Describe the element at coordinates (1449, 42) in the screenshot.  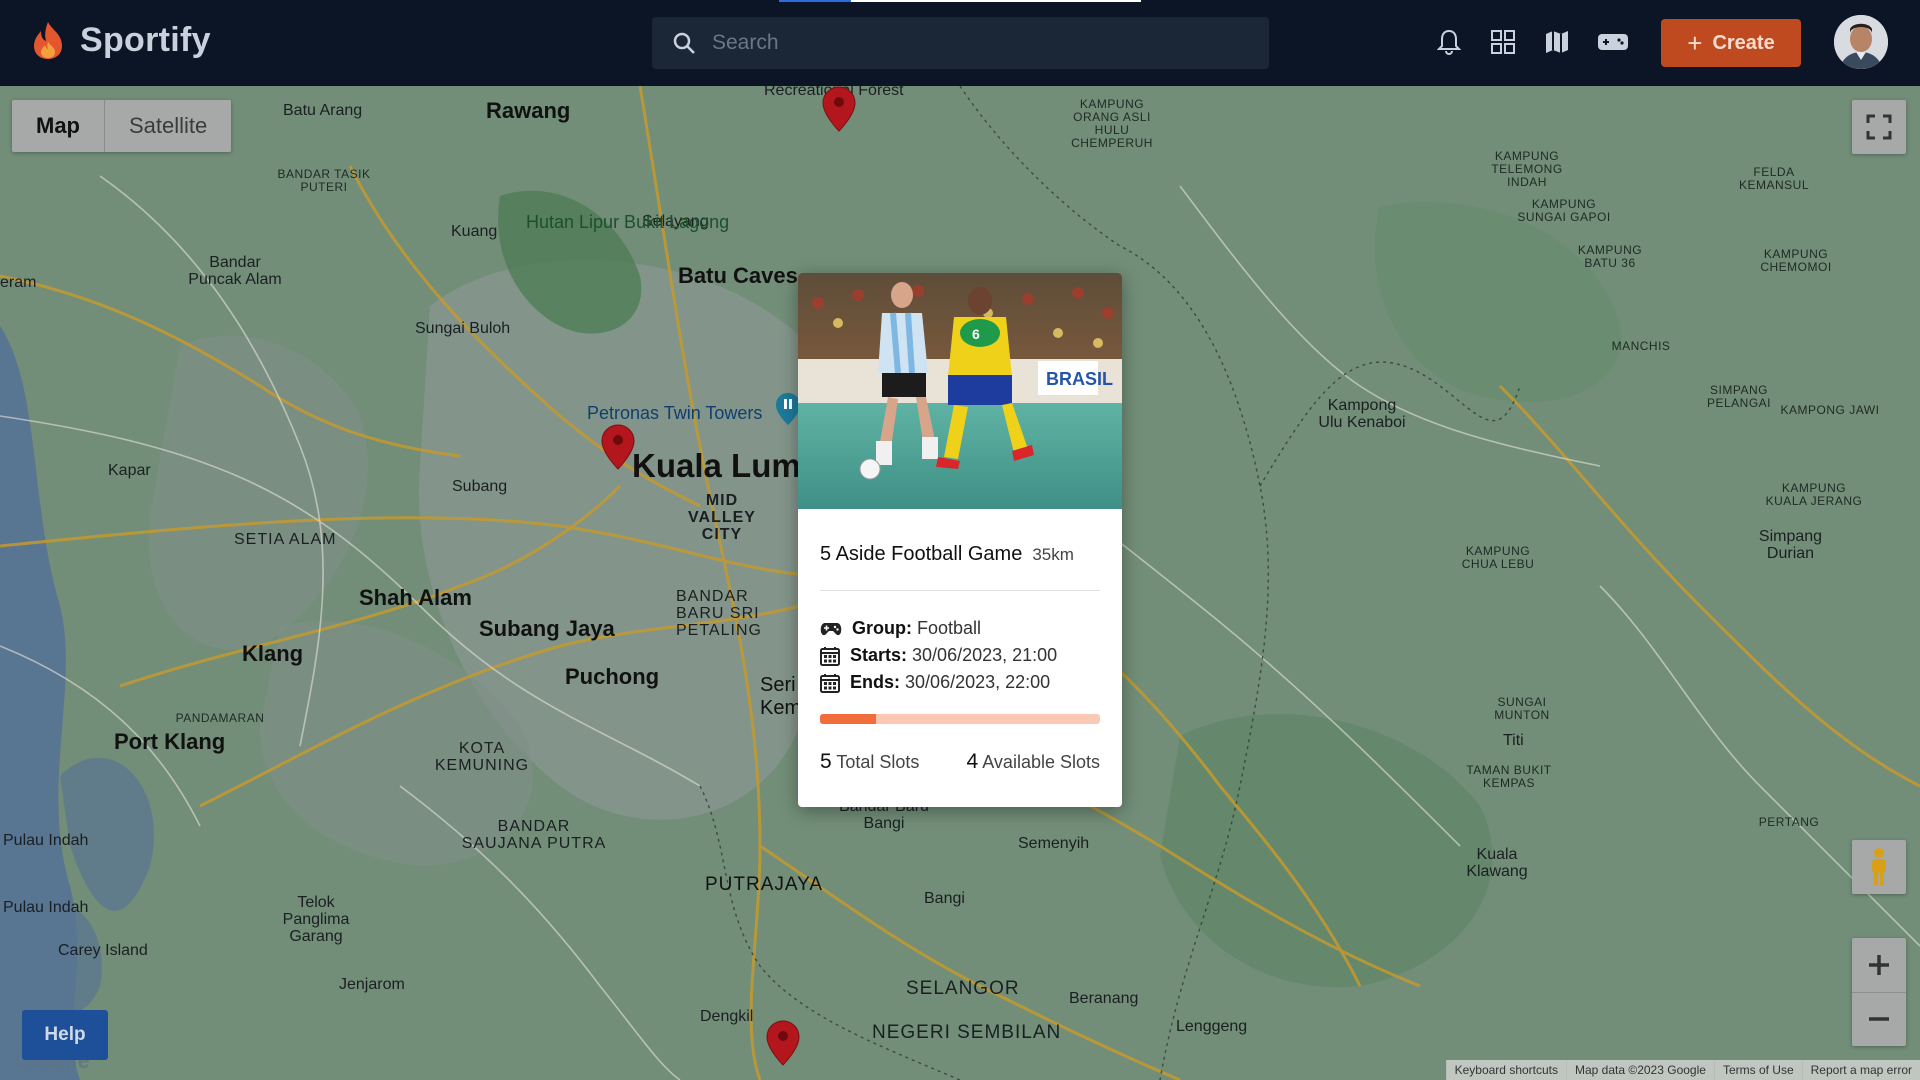
I see `bell-icon` at that location.